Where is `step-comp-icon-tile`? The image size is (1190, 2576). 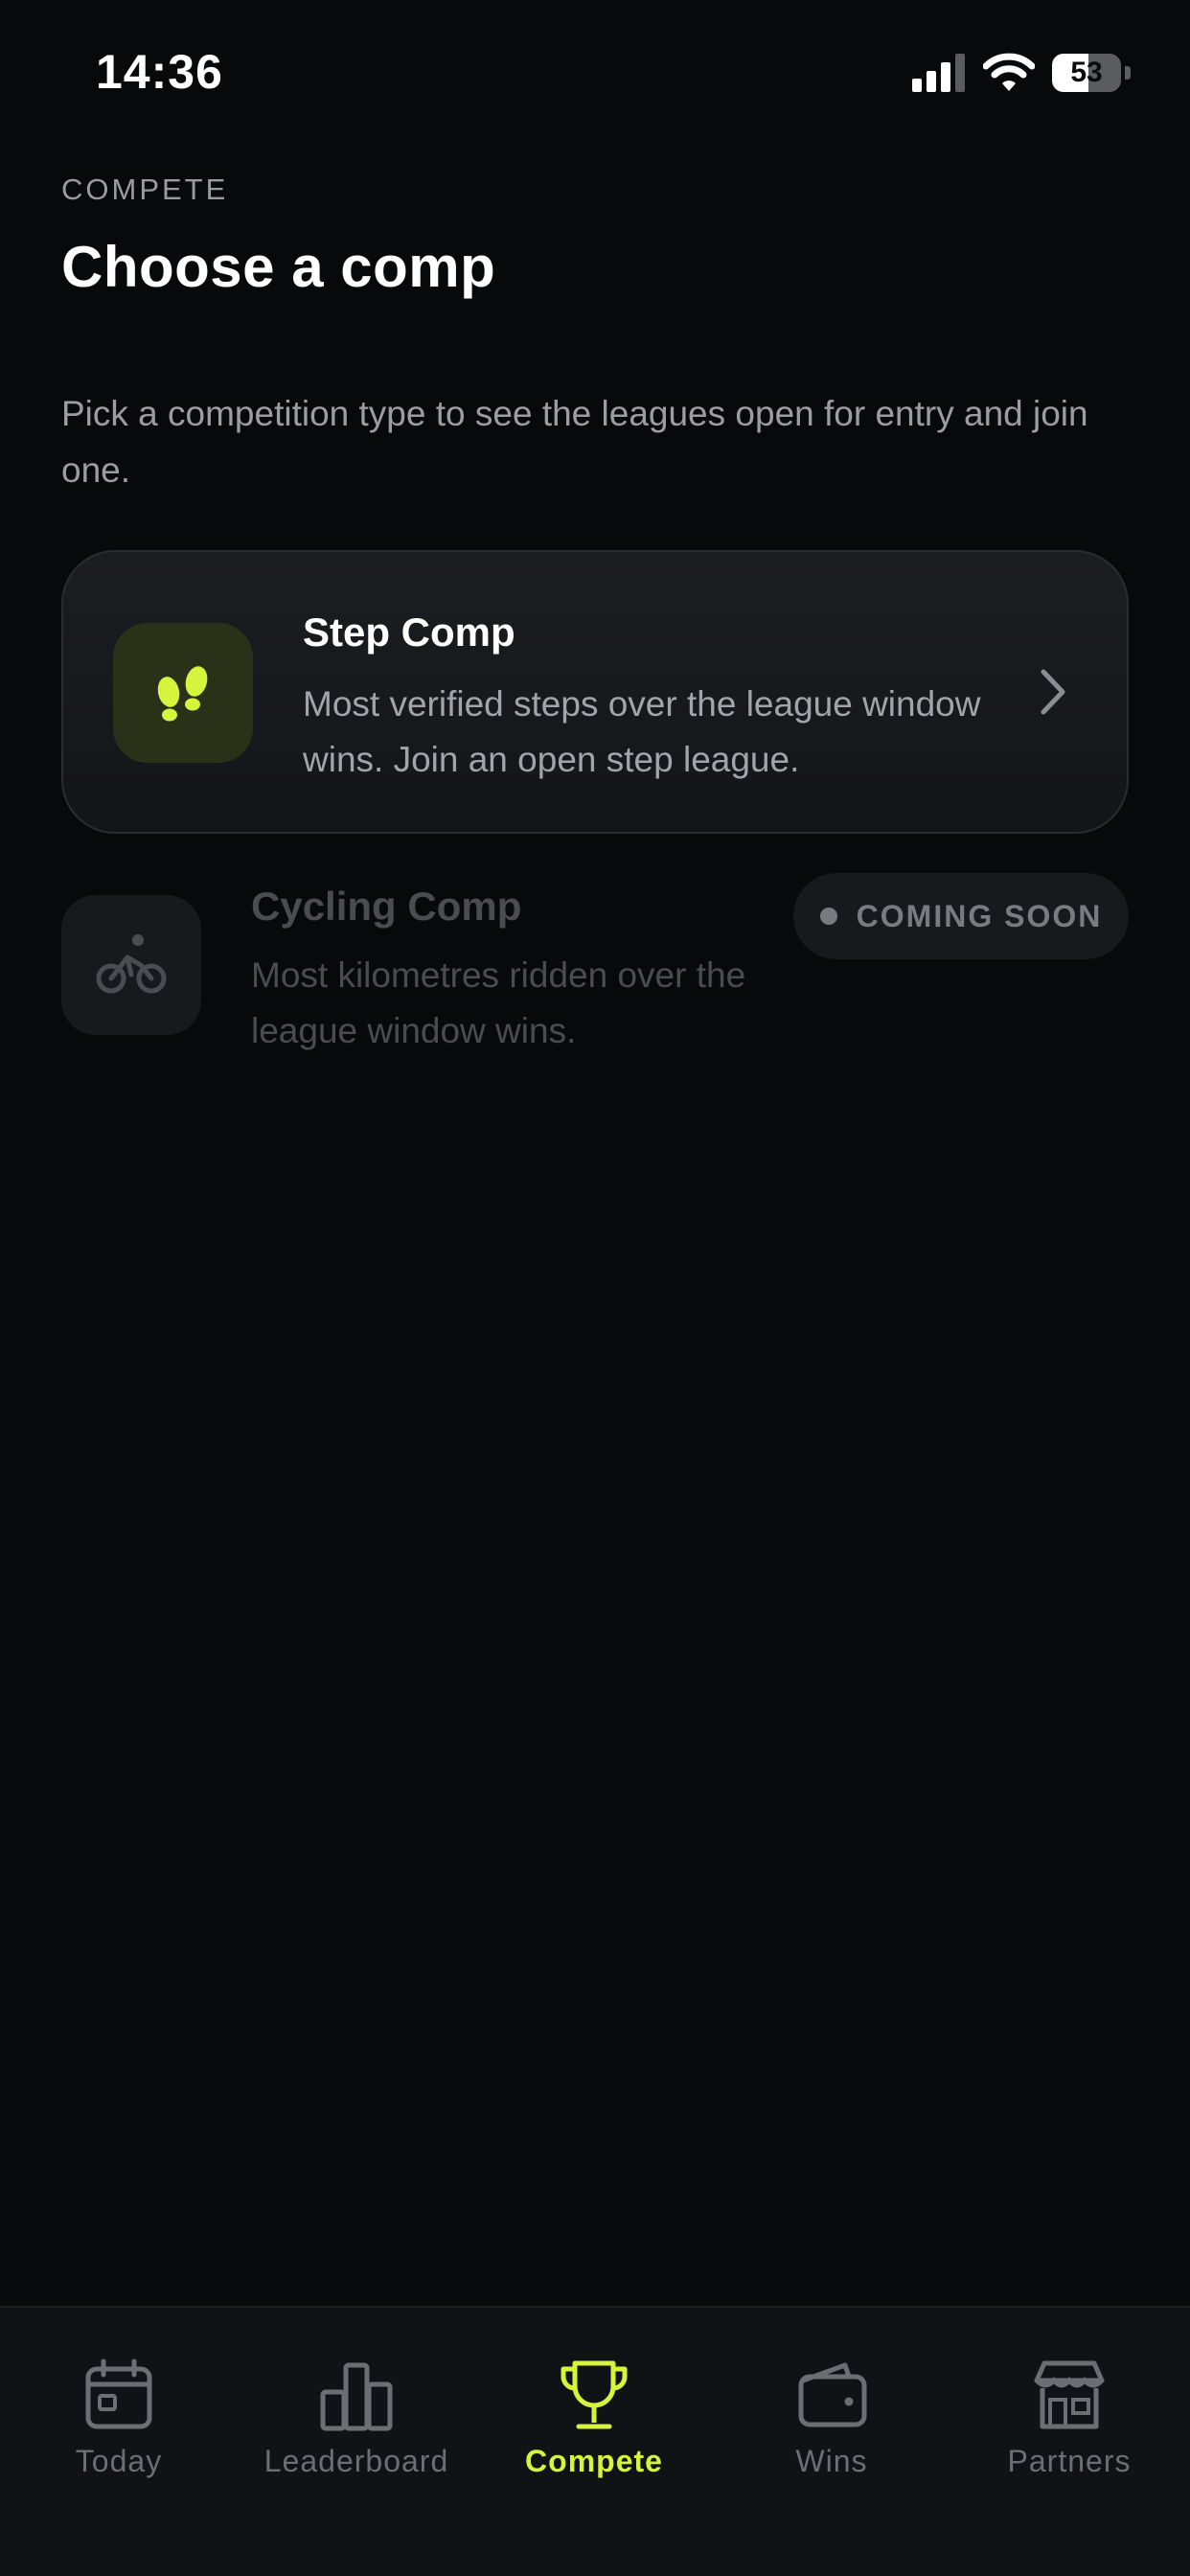 step-comp-icon-tile is located at coordinates (183, 693).